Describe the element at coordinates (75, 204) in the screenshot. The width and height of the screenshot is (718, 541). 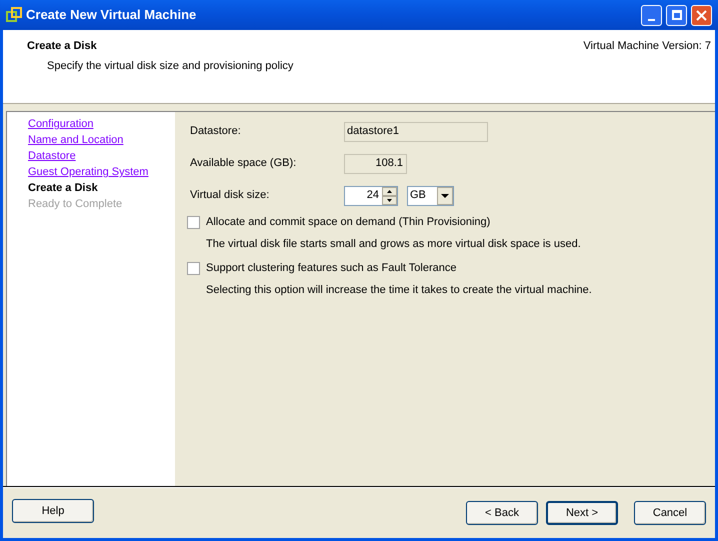
I see `step-link: Ready to Complete` at that location.